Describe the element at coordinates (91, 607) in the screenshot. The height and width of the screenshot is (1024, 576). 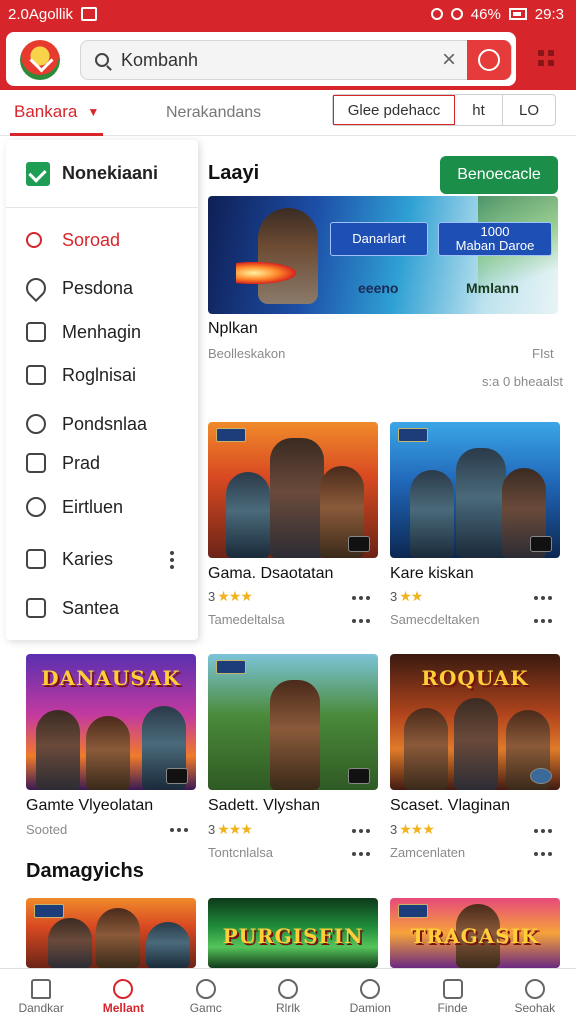
I see `drawer-item-label: Santea` at that location.